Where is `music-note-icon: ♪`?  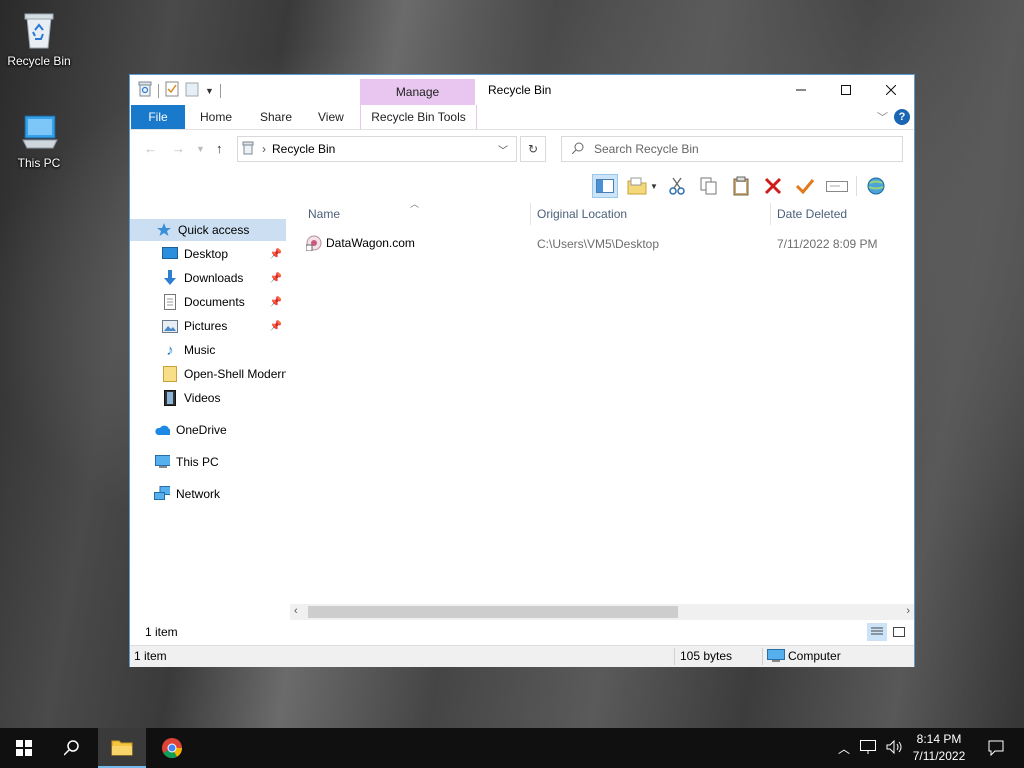 music-note-icon: ♪ is located at coordinates (170, 350).